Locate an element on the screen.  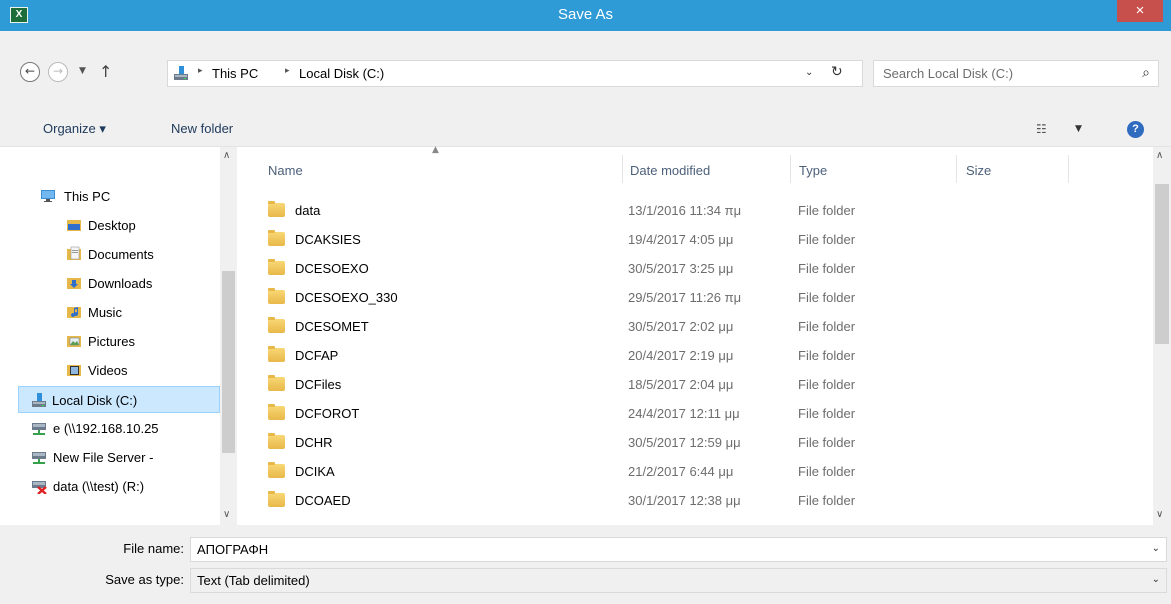
file-date: 20/4/2017 2:19 μμ is located at coordinates (681, 355).